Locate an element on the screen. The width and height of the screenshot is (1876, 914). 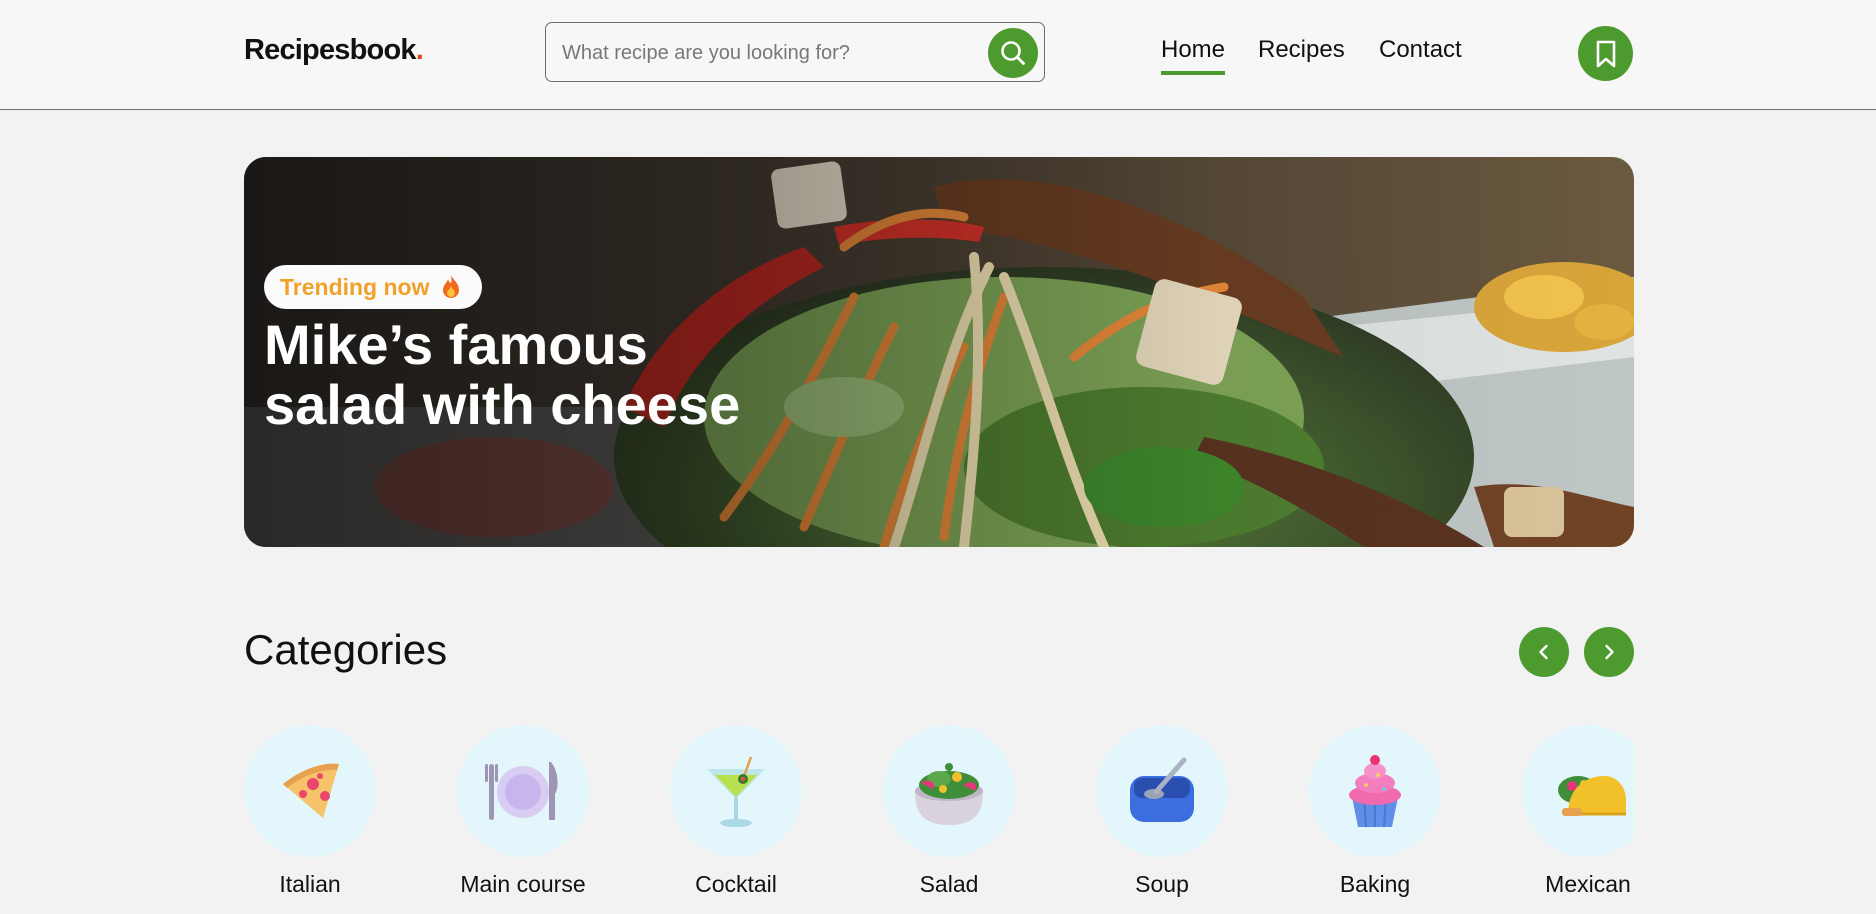
salad-bowl-icon is located at coordinates (949, 794).